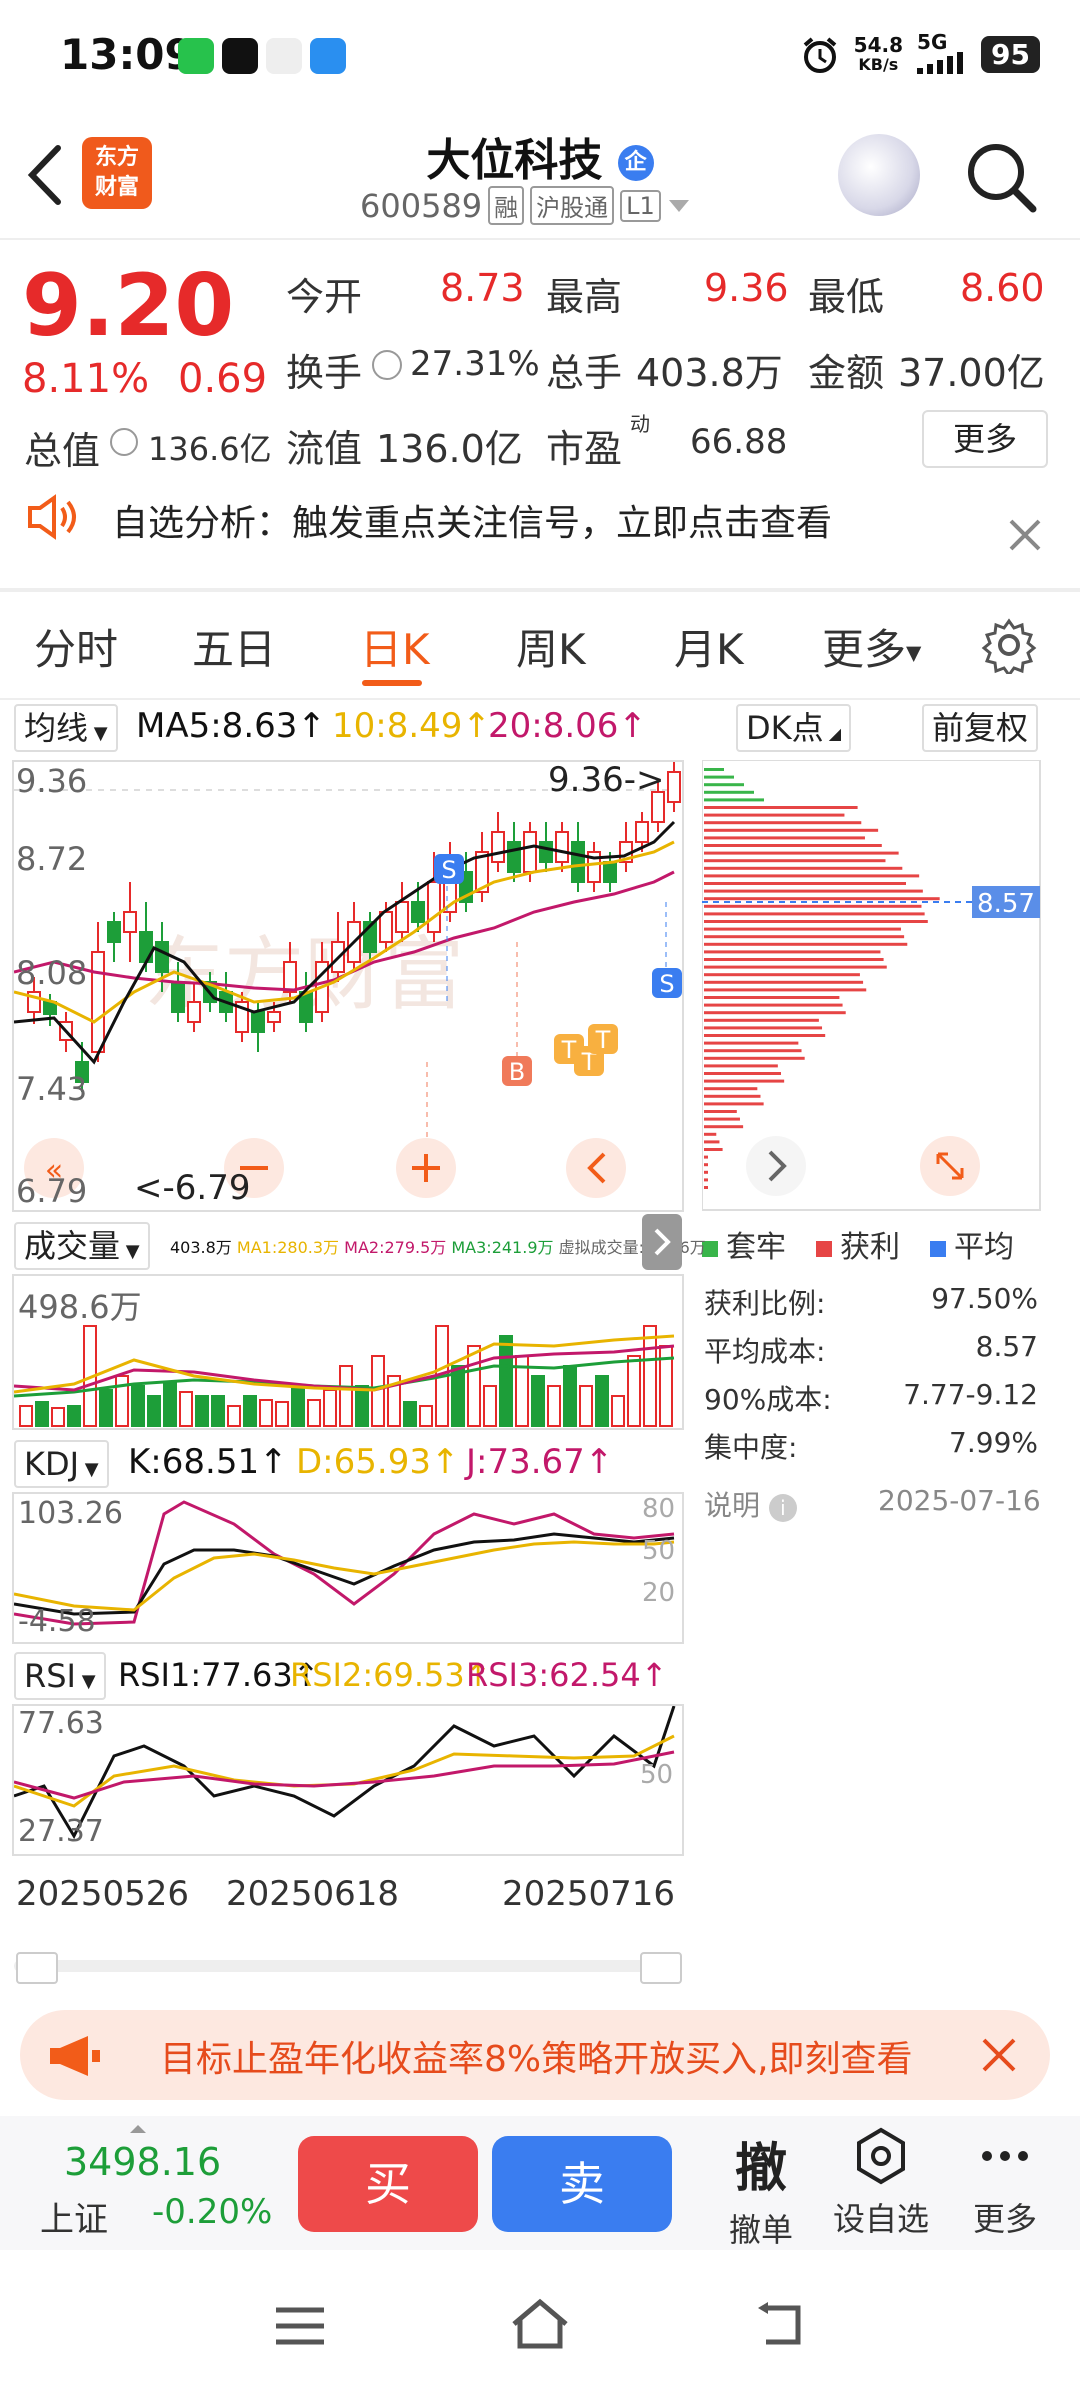 This screenshot has height=2400, width=1080. What do you see at coordinates (751, 1447) in the screenshot?
I see `chip-stat-label: 集中度:` at bounding box center [751, 1447].